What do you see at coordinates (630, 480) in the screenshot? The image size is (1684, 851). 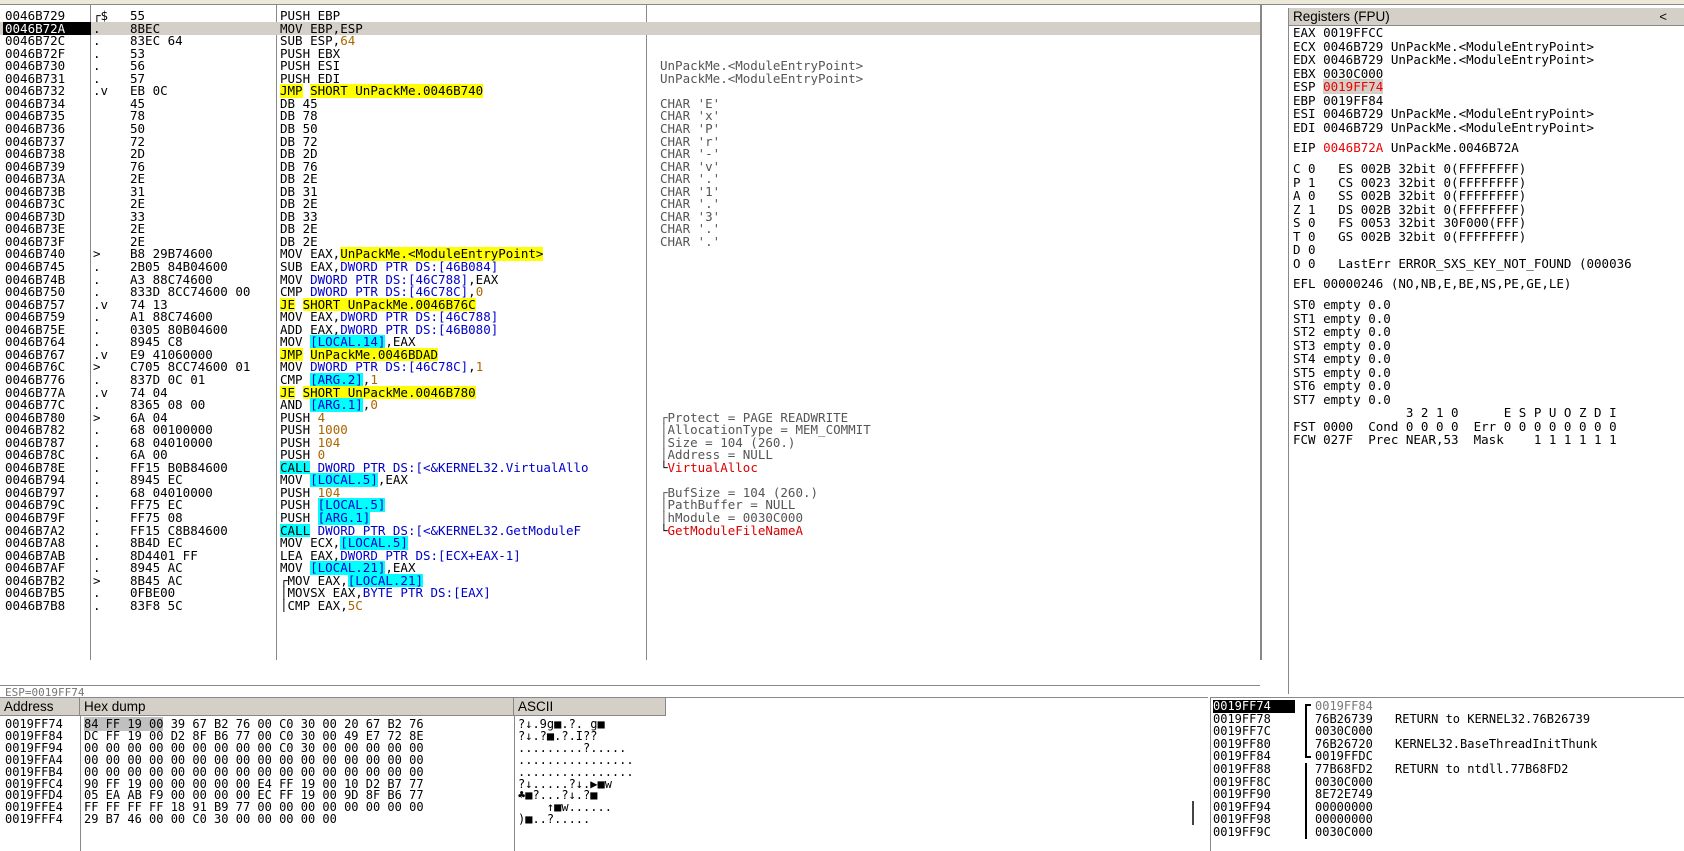 I see `disasm-row: 0046B794. 8945 EC MOV [LOCAL.5],EAX` at bounding box center [630, 480].